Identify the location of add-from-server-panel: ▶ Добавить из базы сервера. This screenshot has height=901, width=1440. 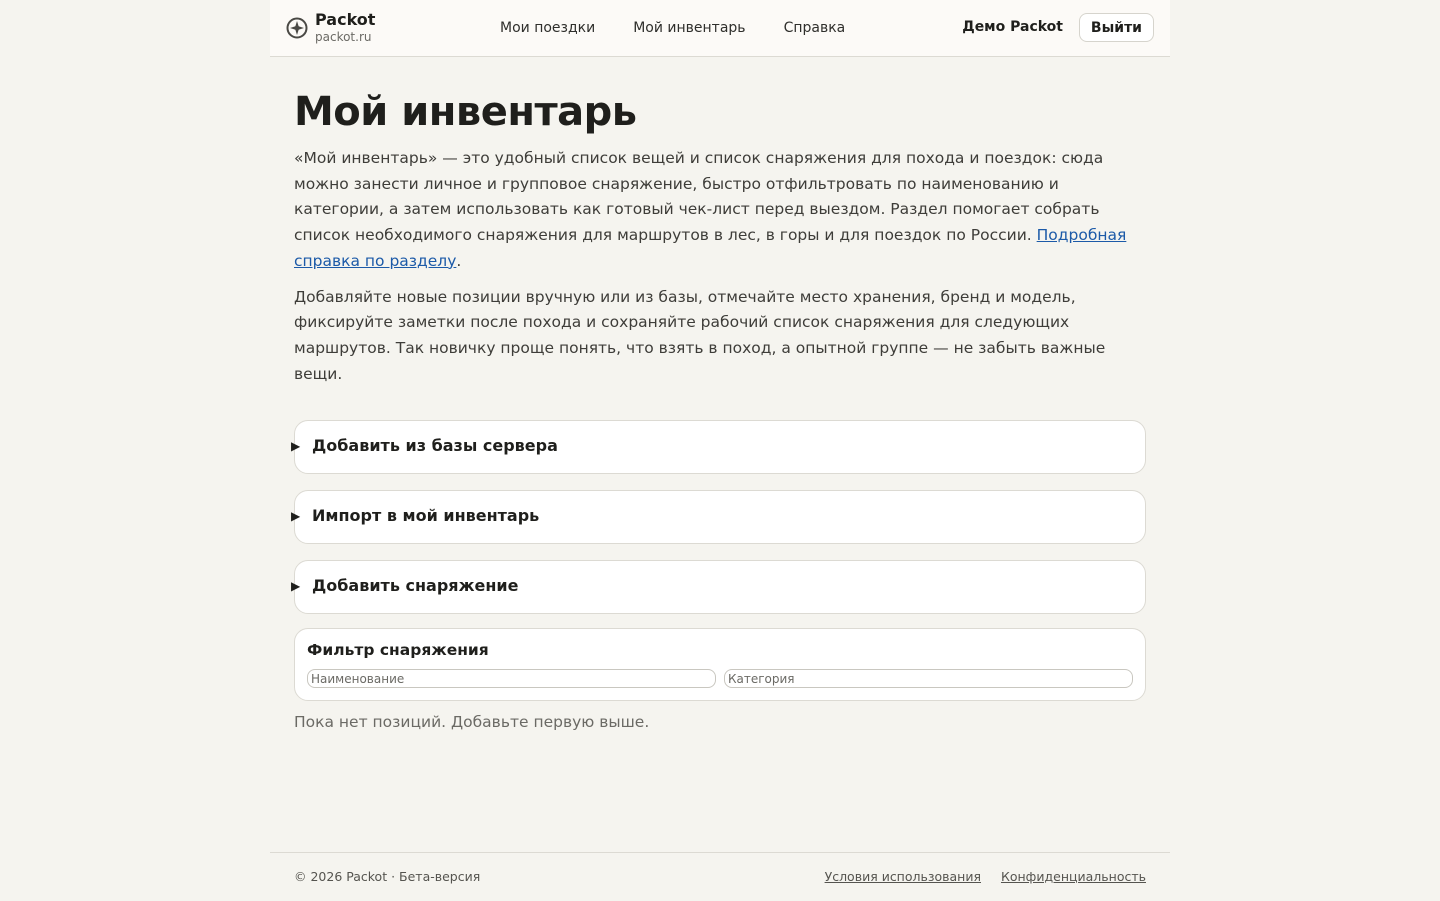
(718, 447).